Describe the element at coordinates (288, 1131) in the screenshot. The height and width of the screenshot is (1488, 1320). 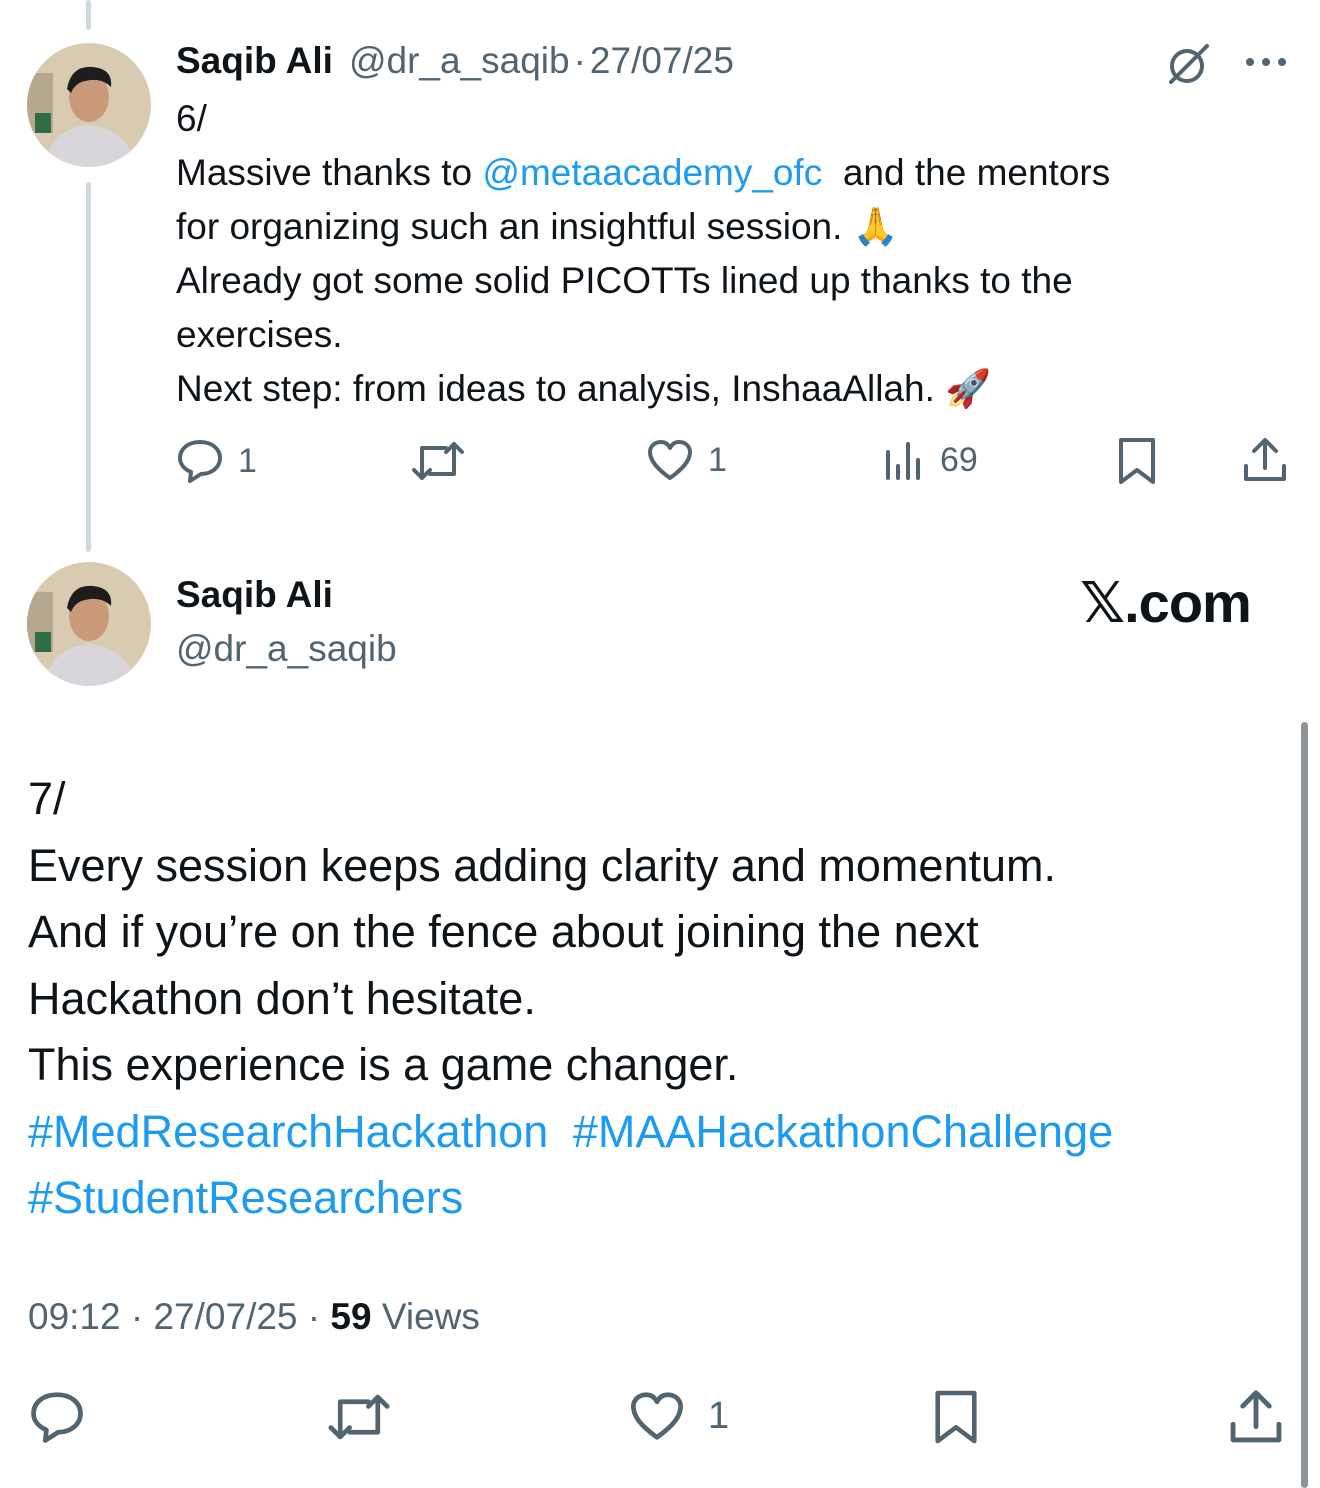
I see `hashtag-link: #MedResearchHackathon` at that location.